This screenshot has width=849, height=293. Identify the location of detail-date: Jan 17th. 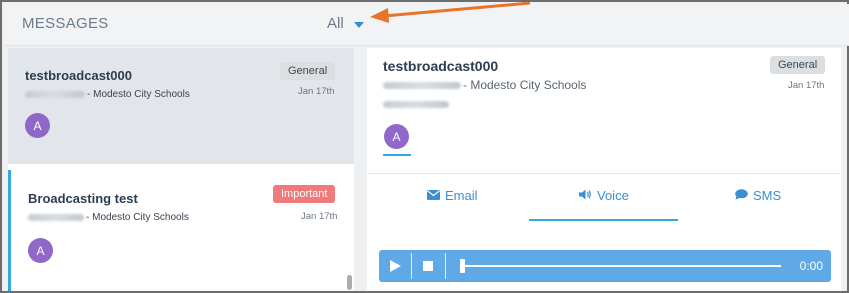
(806, 85).